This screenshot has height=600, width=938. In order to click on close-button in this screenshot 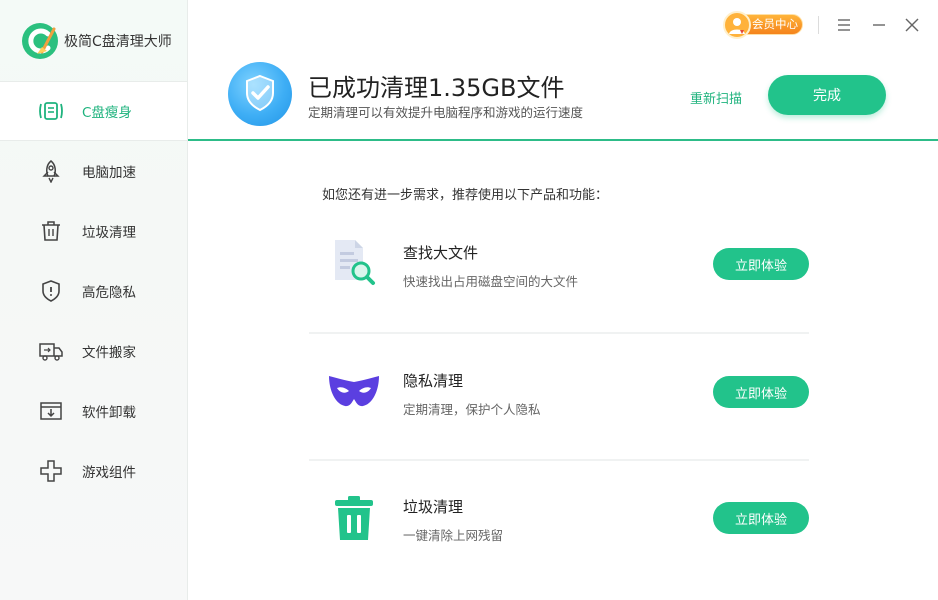, I will do `click(912, 25)`.